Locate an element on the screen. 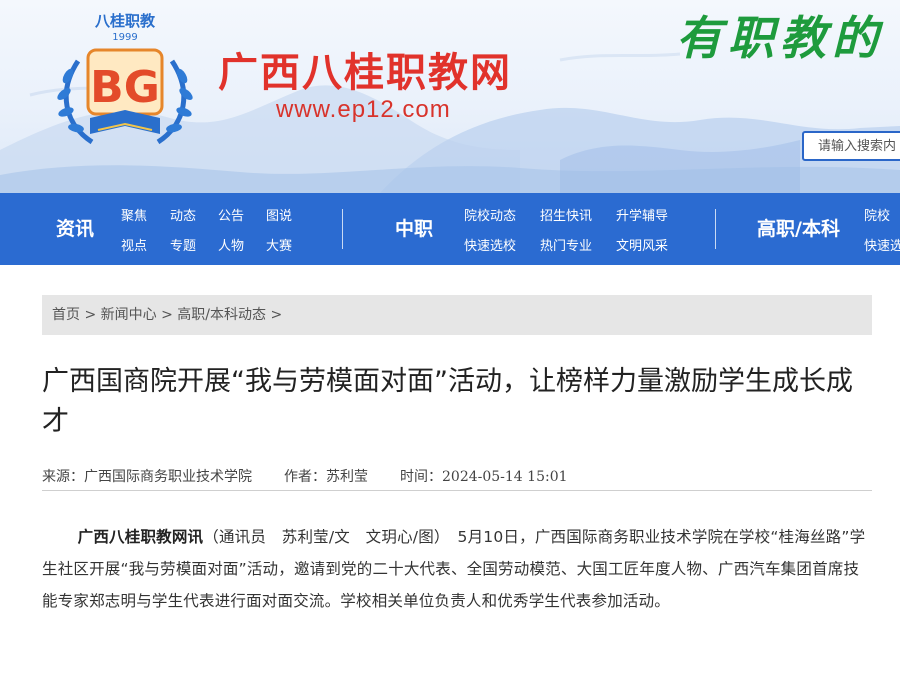 This screenshot has width=900, height=681. nav-link-quick-select: 快速选 is located at coordinates (882, 244).